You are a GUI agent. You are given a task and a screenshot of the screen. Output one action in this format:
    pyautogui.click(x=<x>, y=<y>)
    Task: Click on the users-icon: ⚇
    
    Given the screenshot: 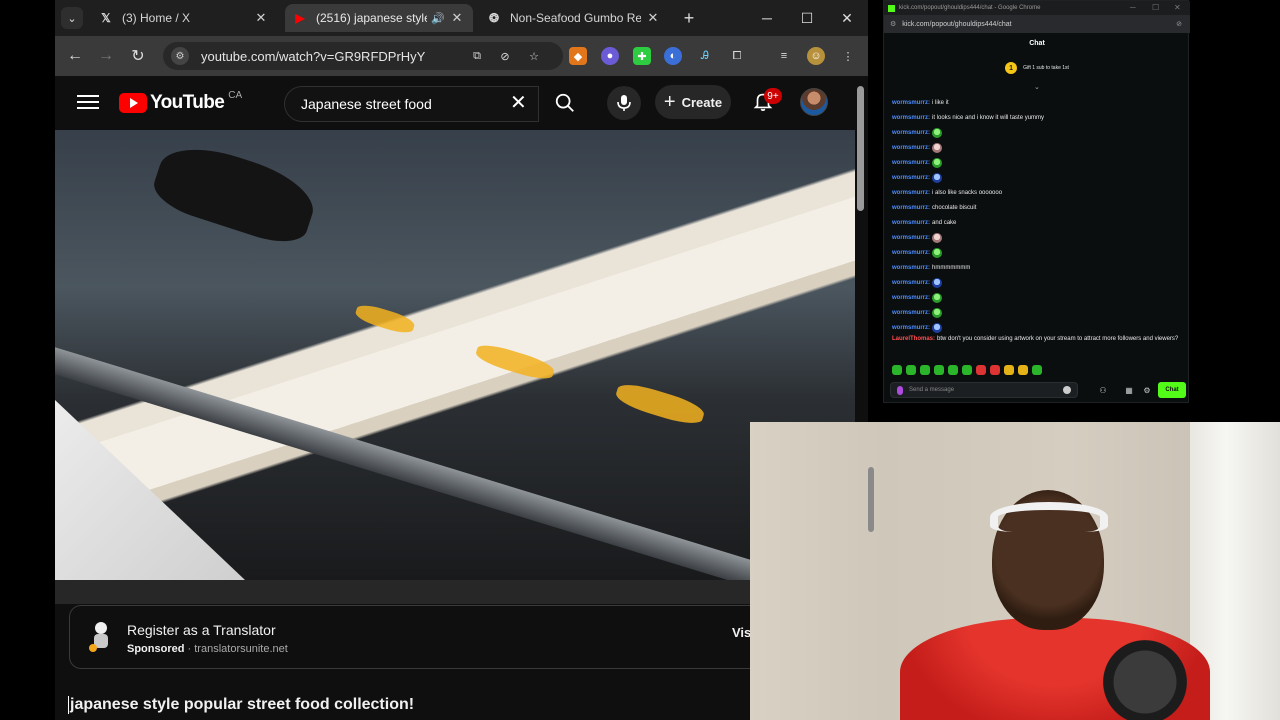 What is the action you would take?
    pyautogui.click(x=1103, y=390)
    